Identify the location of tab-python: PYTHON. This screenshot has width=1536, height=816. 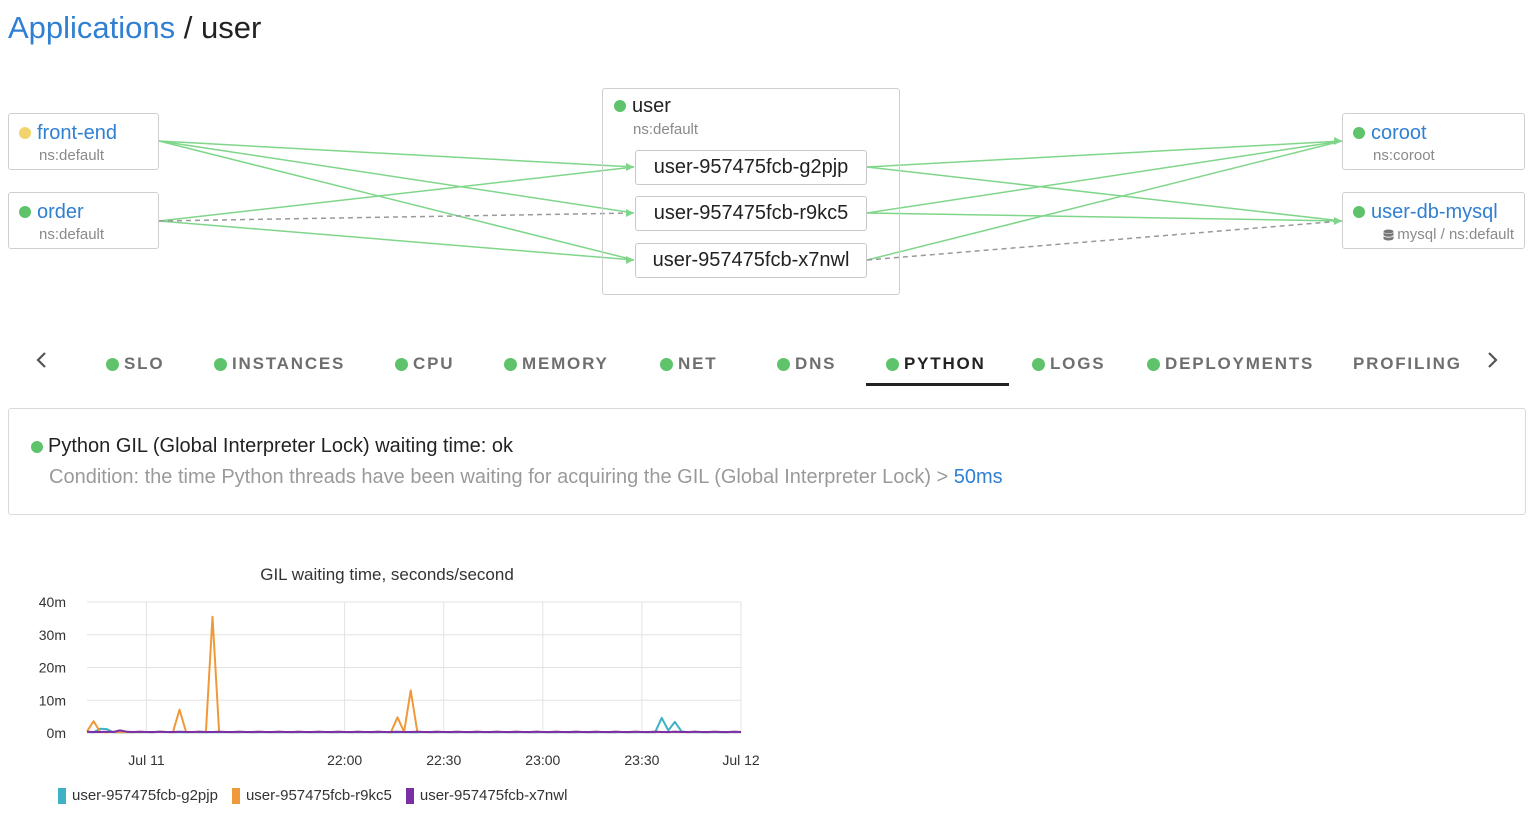
(936, 364).